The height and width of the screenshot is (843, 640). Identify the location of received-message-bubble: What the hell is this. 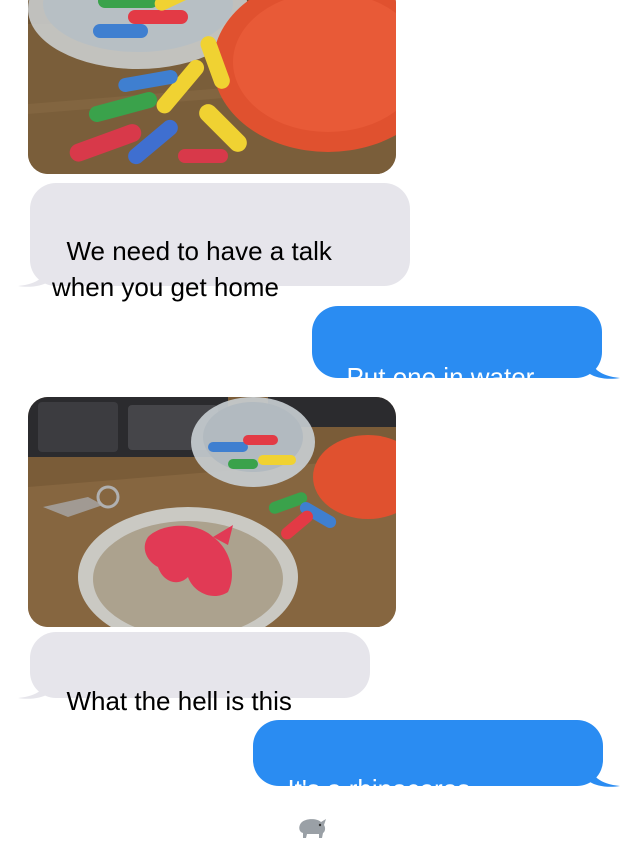
(200, 674).